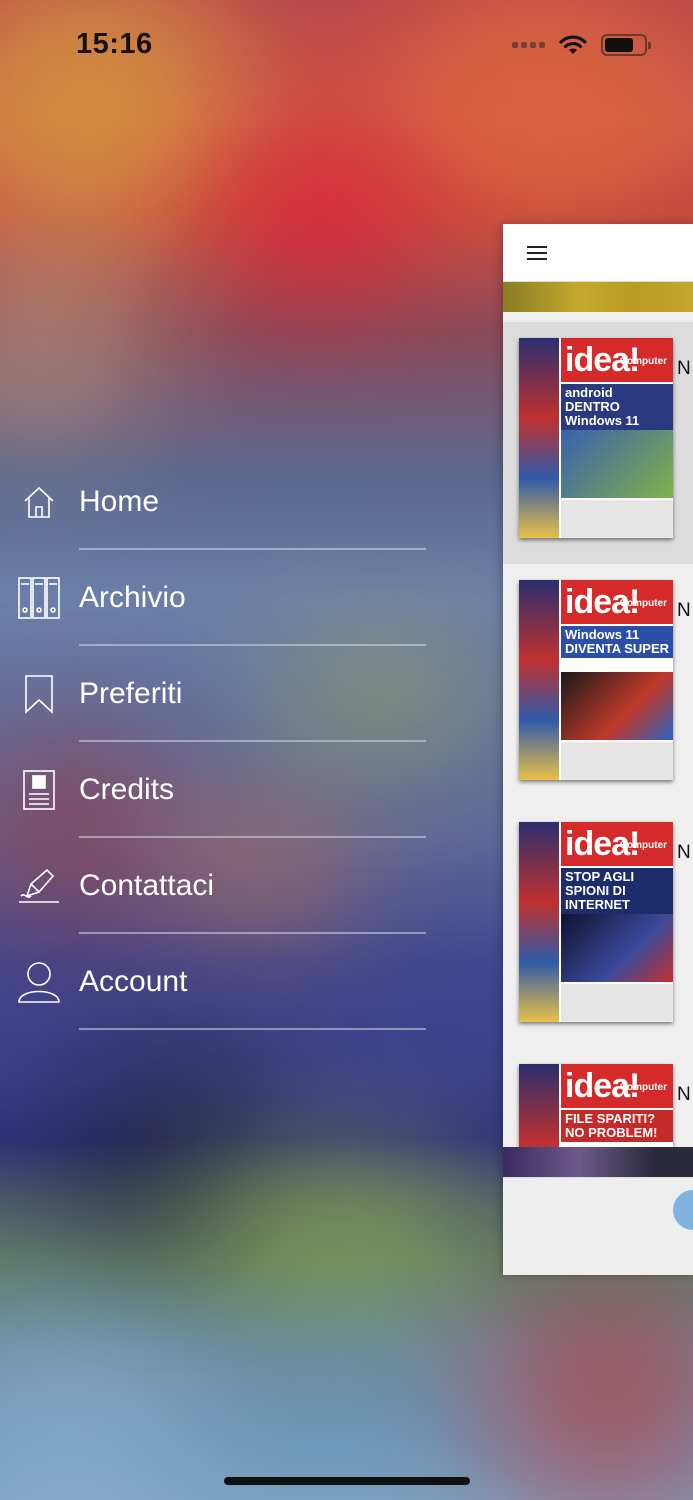  Describe the element at coordinates (617, 891) in the screenshot. I see `cover-headline: STOP AGLI SPIONI DI INTERNET` at that location.